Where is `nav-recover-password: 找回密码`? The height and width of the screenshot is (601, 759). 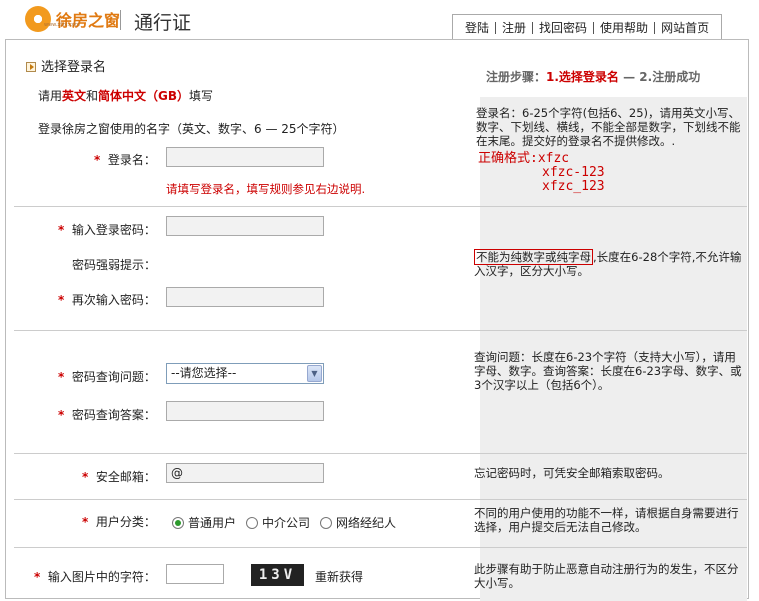 nav-recover-password: 找回密码 is located at coordinates (562, 27).